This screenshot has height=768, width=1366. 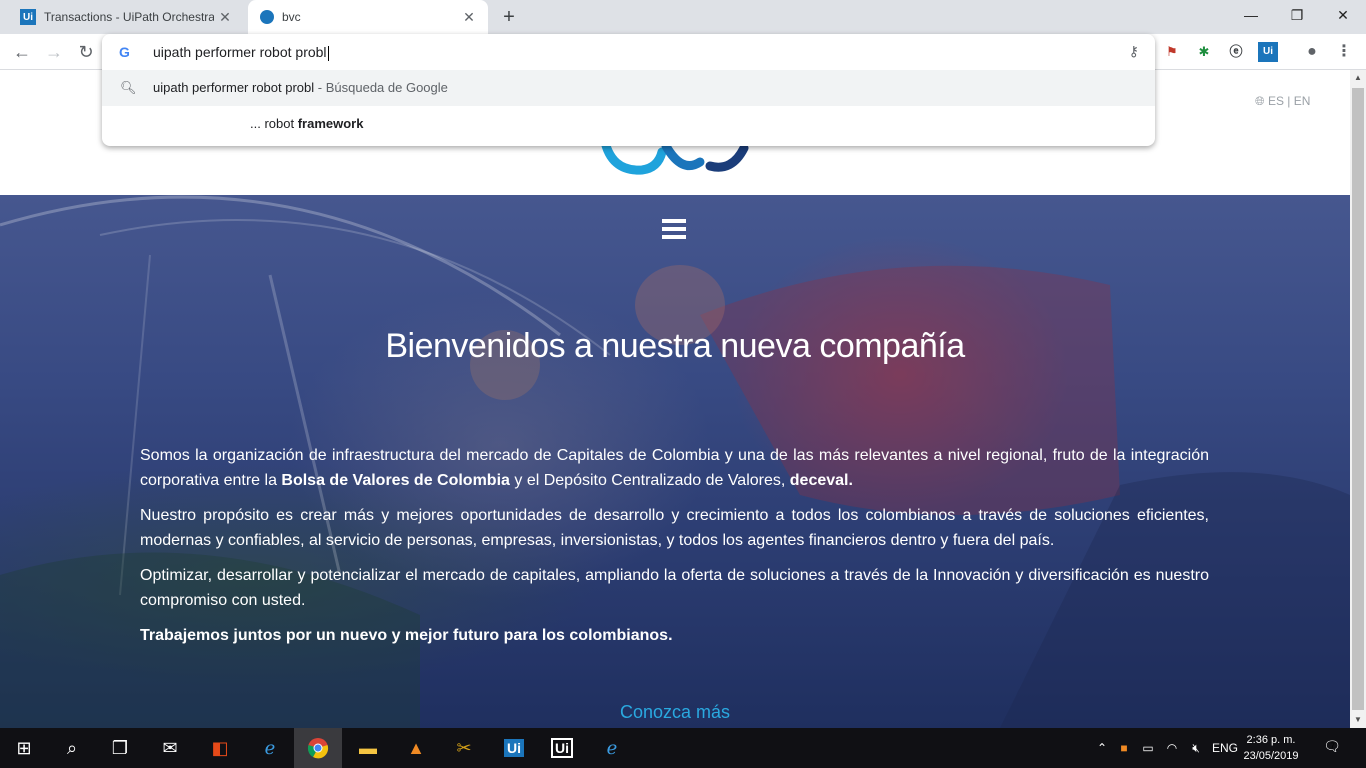 I want to click on deceval-name: deceval., so click(x=821, y=480).